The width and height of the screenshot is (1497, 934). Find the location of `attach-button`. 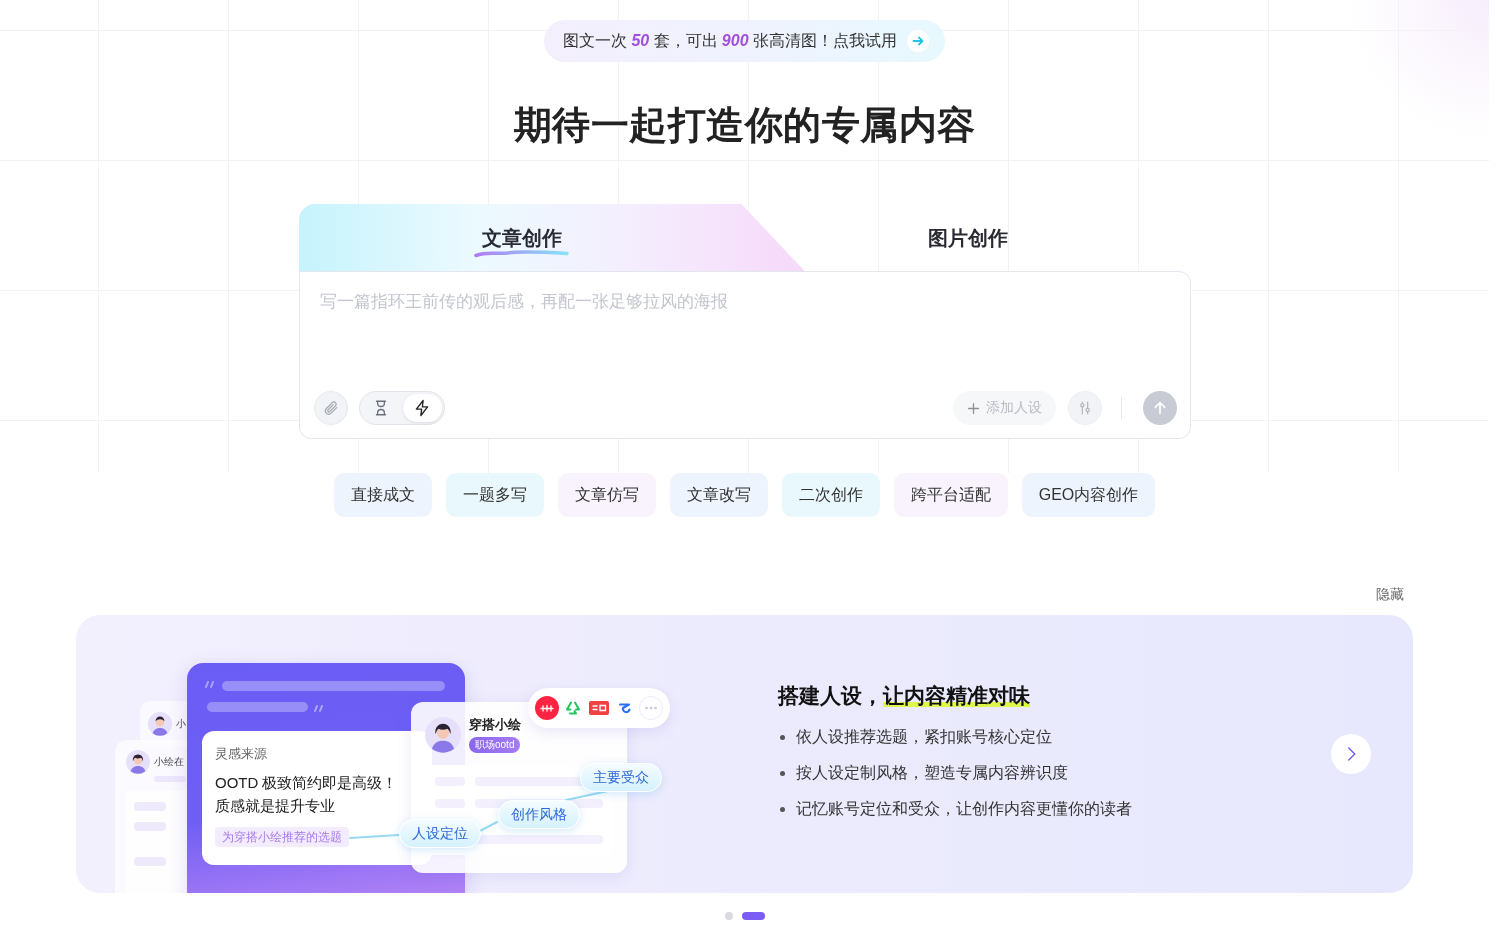

attach-button is located at coordinates (330, 408).